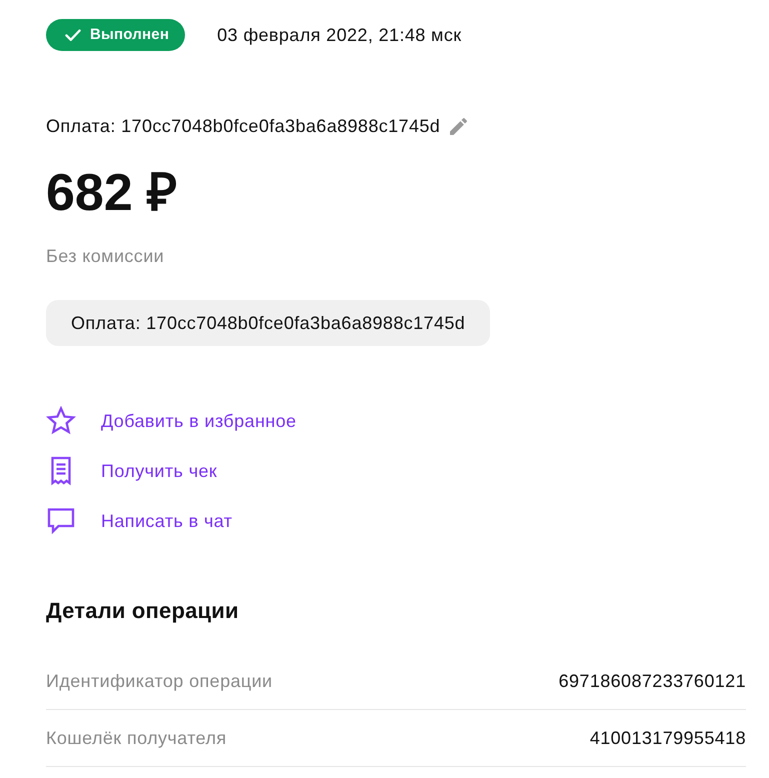 The width and height of the screenshot is (769, 778). Describe the element at coordinates (268, 323) in the screenshot. I see `payment-comment: Оплата: 170cc7048b0fce0fa3ba6a8988c1745d` at that location.